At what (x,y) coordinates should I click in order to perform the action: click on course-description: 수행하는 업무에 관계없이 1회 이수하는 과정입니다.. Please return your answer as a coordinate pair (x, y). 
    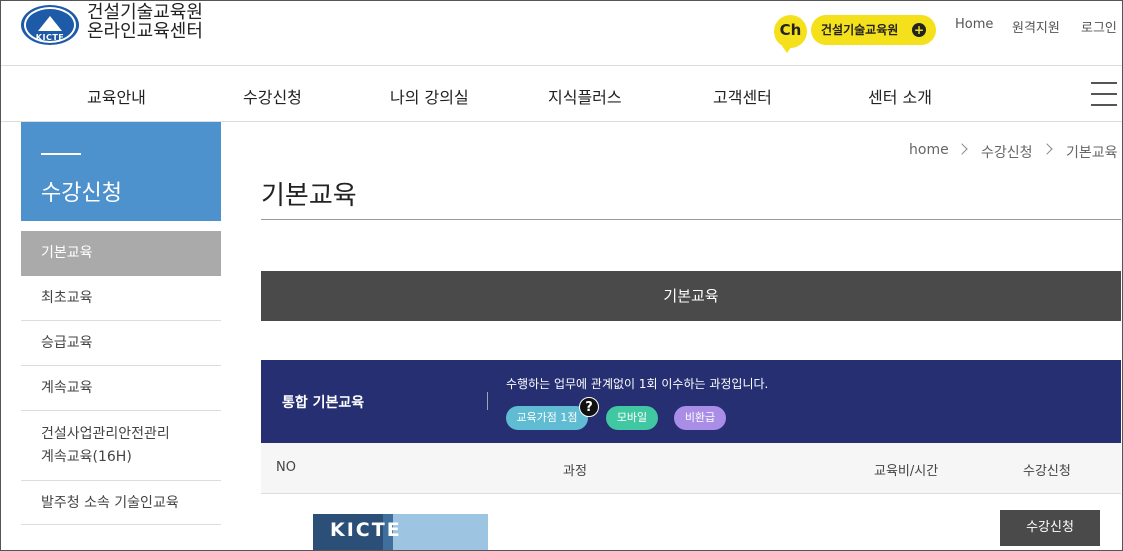
    Looking at the image, I should click on (637, 384).